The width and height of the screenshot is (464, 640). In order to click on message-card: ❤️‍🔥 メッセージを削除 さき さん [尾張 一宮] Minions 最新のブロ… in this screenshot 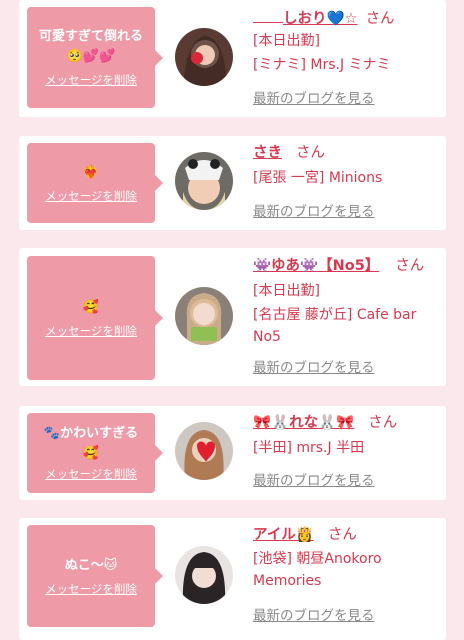, I will do `click(232, 183)`.